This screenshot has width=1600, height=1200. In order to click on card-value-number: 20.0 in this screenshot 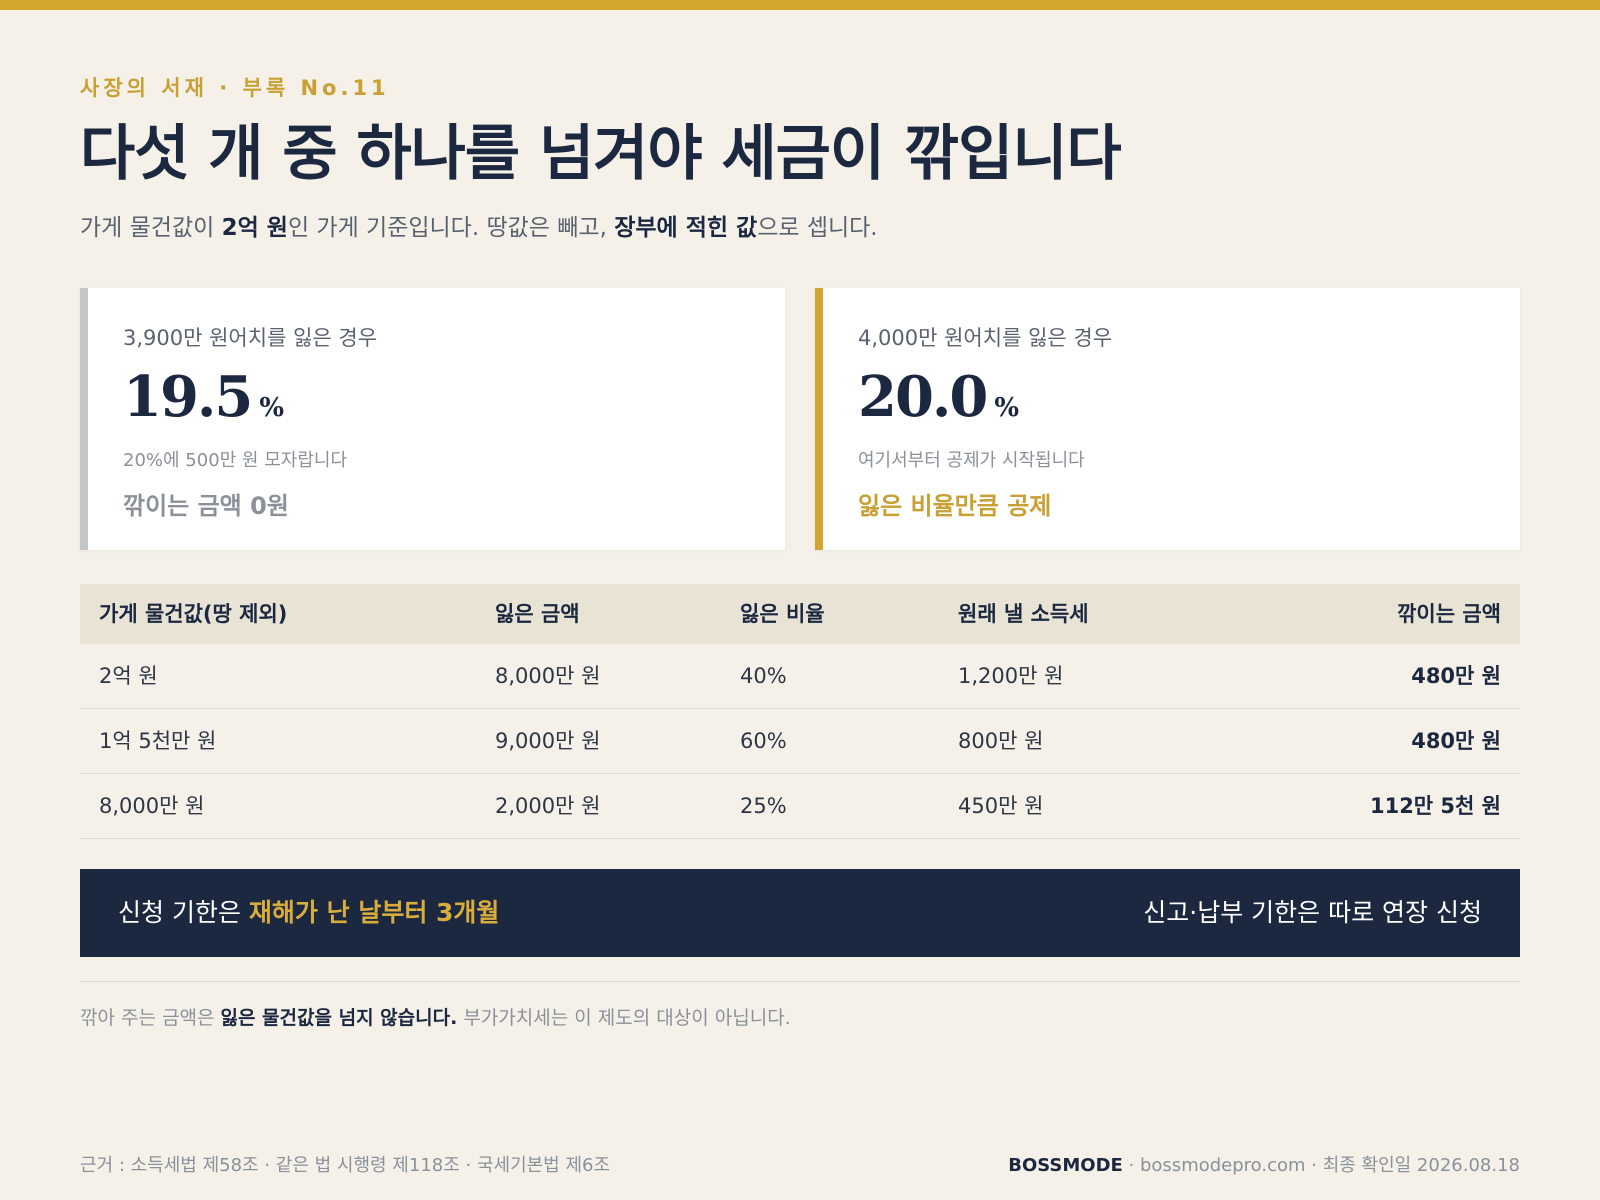, I will do `click(923, 397)`.